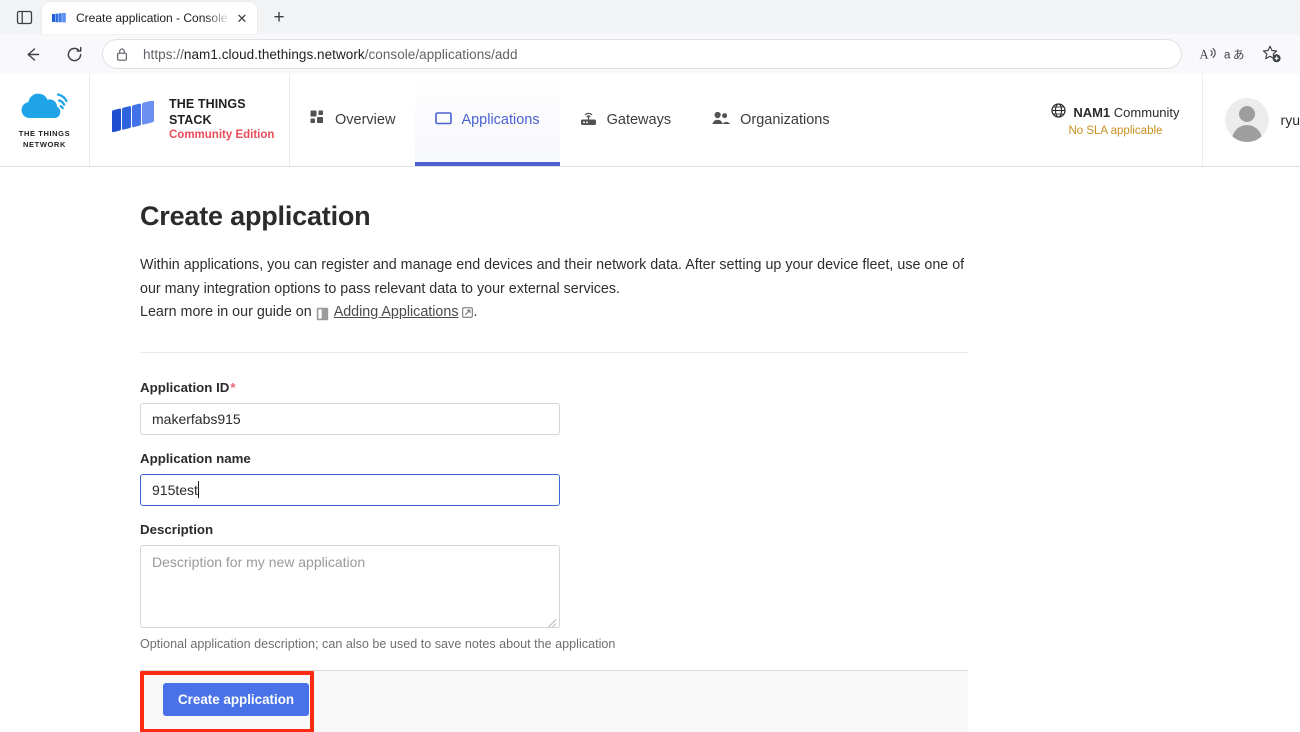 The image size is (1300, 732). Describe the element at coordinates (274, 54) in the screenshot. I see `url-host: nam1.cloud.thethings.network` at that location.